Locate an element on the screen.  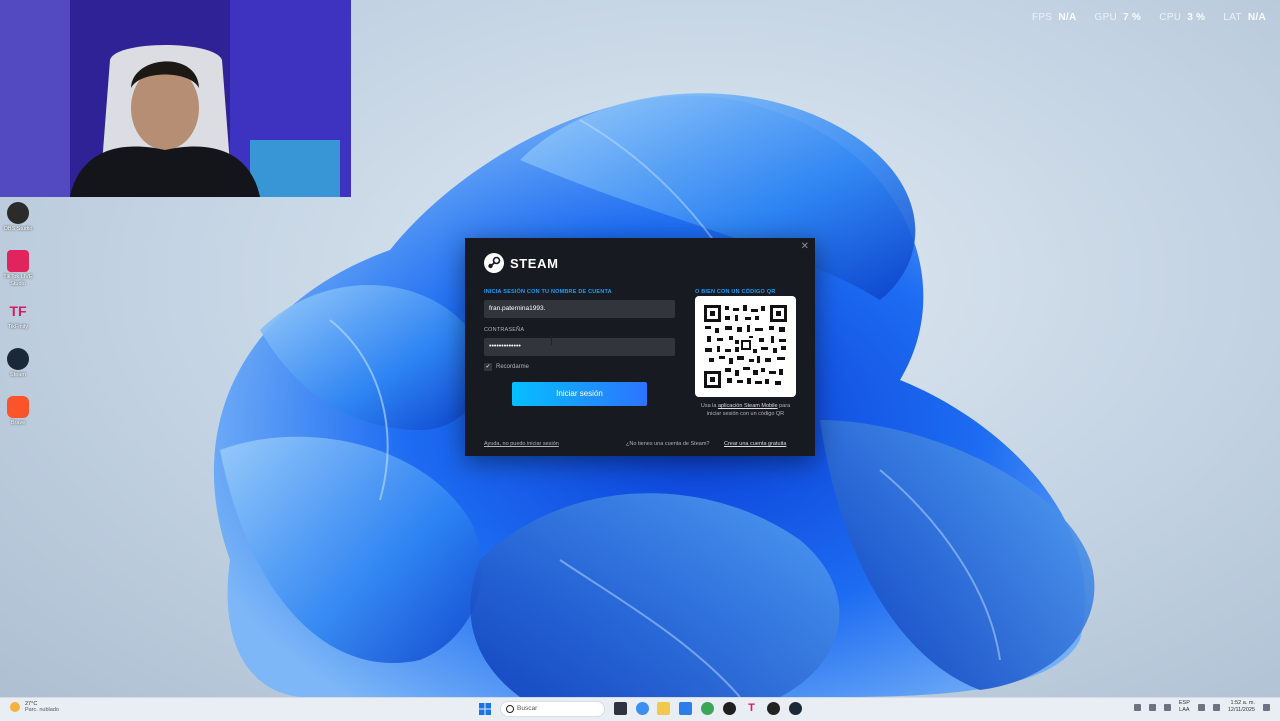
text-cursor-icon is located at coordinates (552, 340).